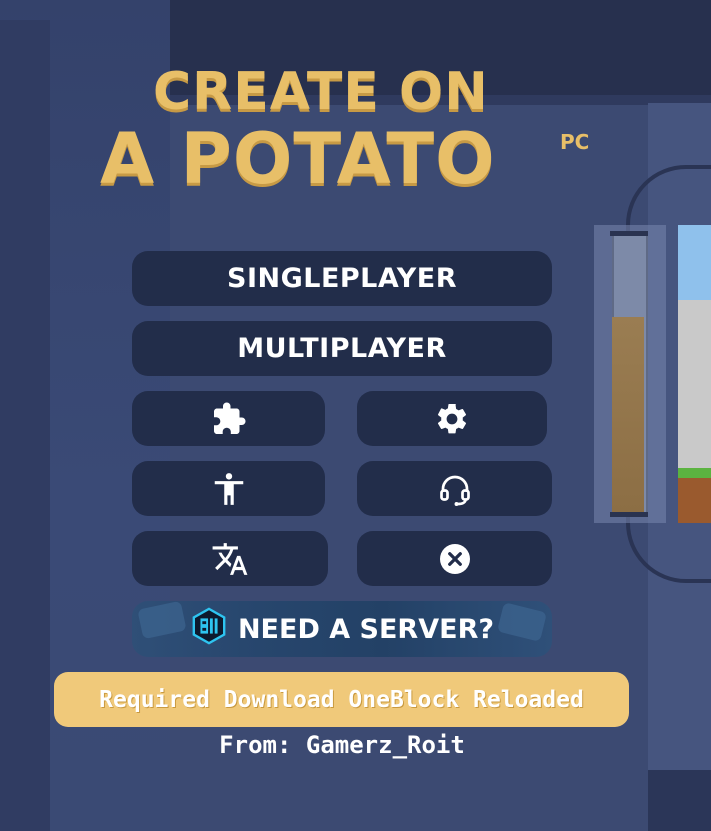  Describe the element at coordinates (162, 620) in the screenshot. I see `server-deco-left` at that location.